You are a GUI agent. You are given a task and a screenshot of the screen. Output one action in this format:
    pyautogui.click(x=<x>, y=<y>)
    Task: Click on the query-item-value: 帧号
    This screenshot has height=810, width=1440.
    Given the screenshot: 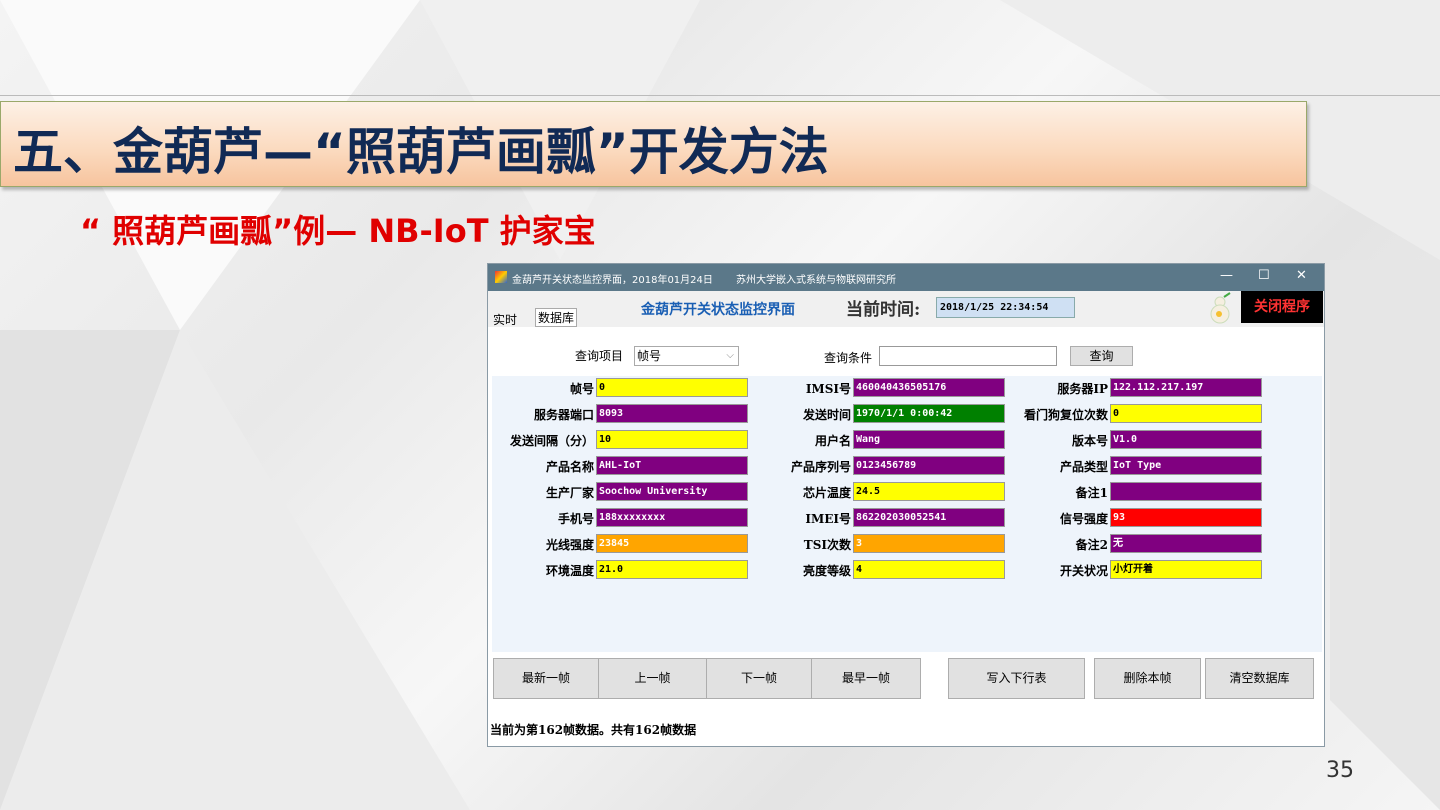 What is the action you would take?
    pyautogui.click(x=649, y=356)
    